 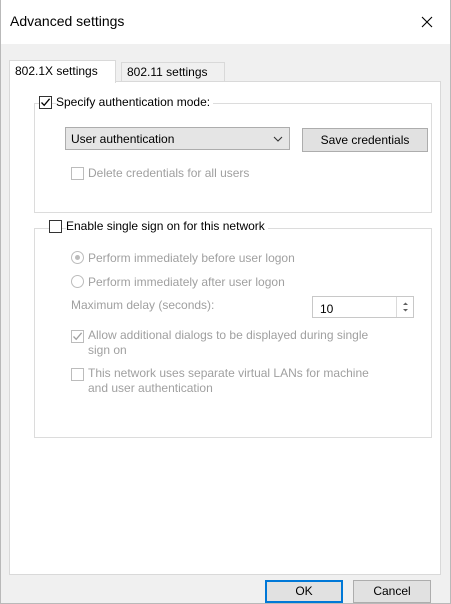 I want to click on save-credentials-label: Save credentials, so click(x=365, y=140).